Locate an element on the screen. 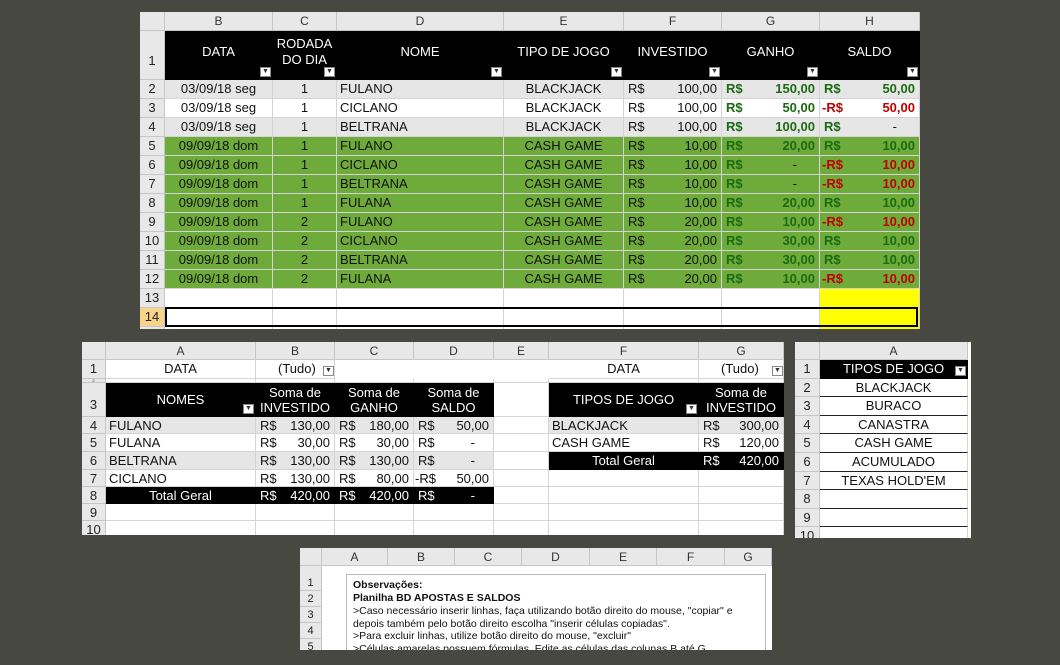  column-title-0: DATA ▼ is located at coordinates (219, 55).